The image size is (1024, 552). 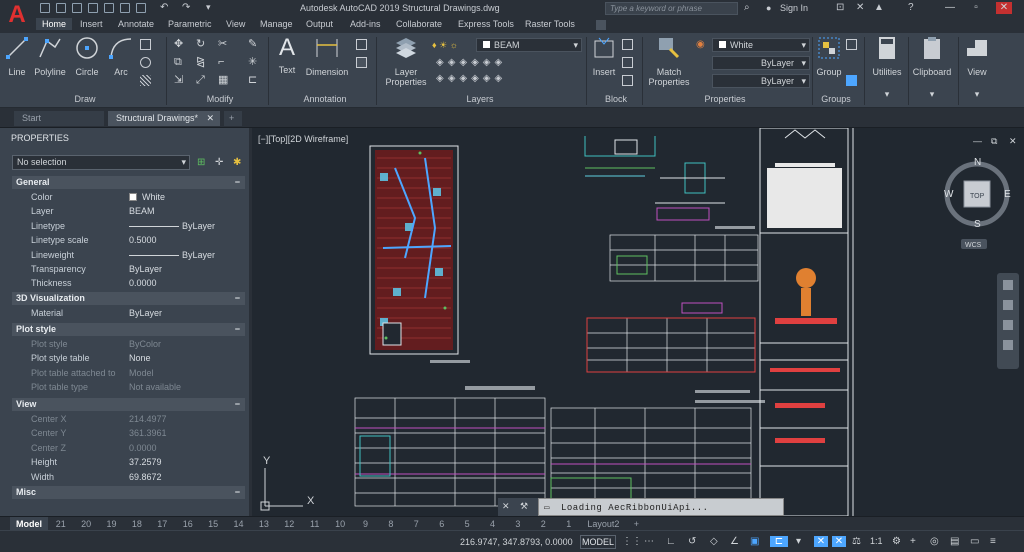 What do you see at coordinates (145, 477) in the screenshot?
I see `property-value: 69.8672` at bounding box center [145, 477].